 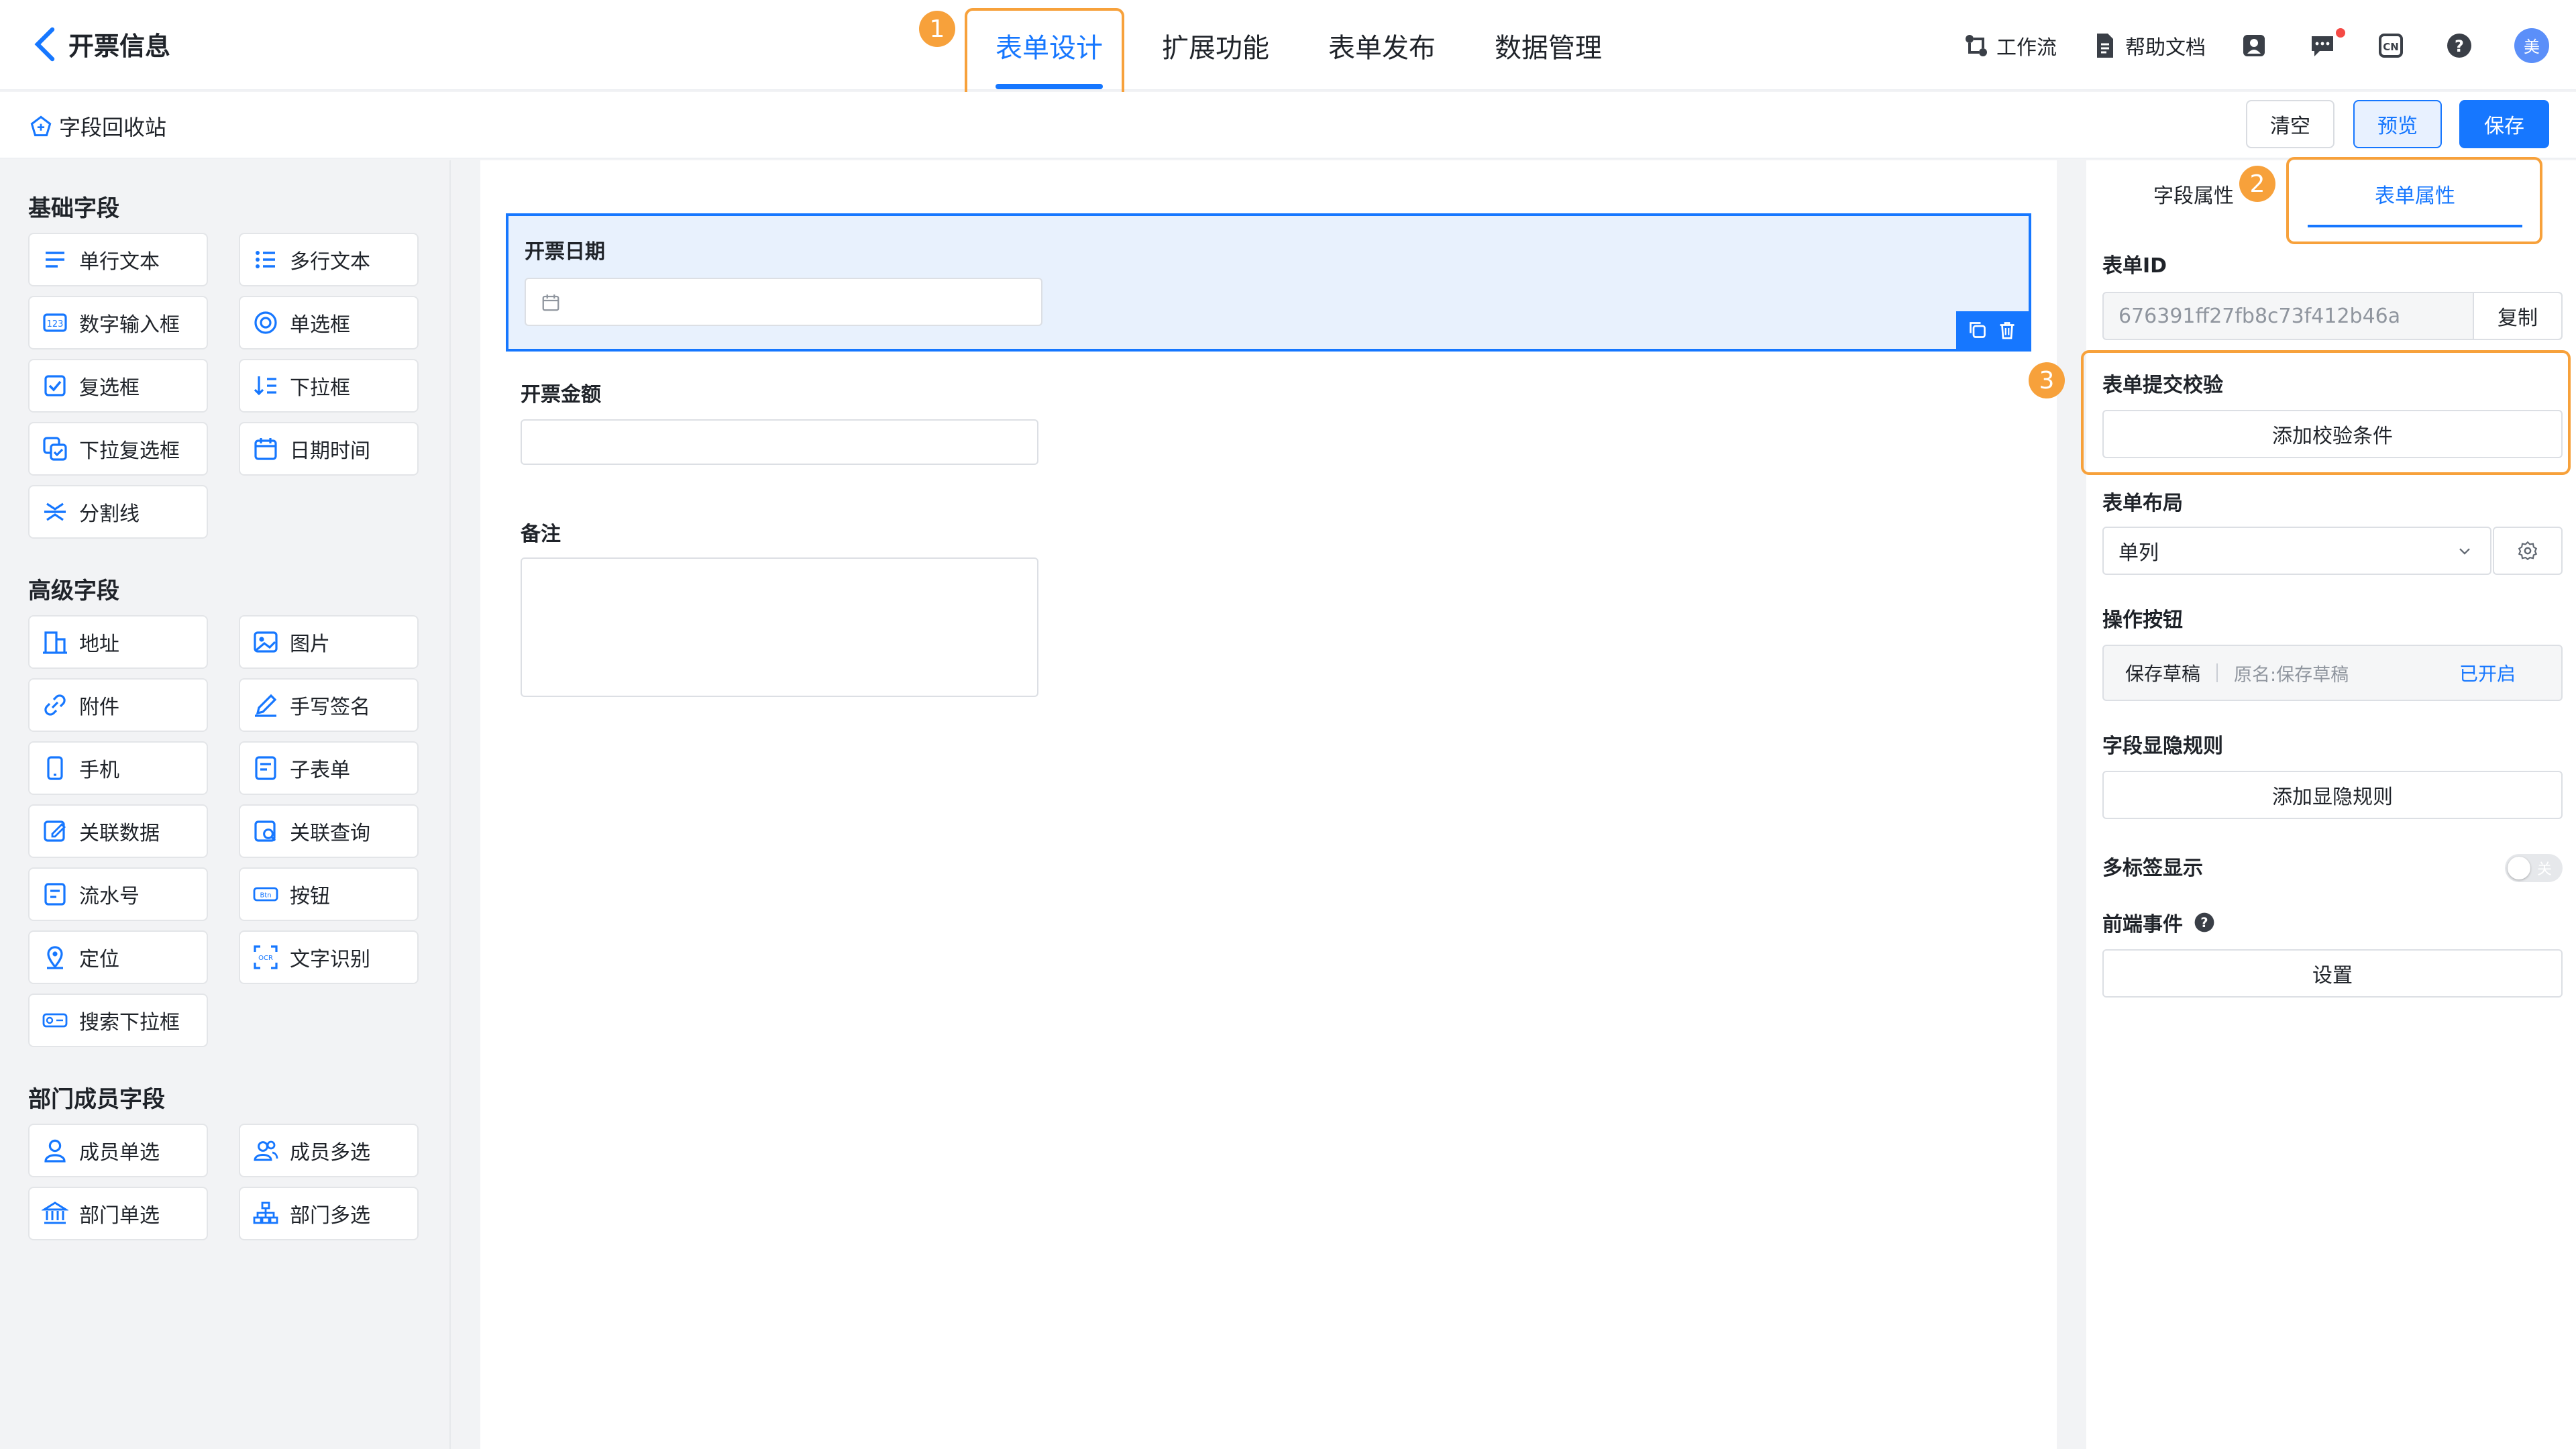 I want to click on field-address: 地址, so click(x=118, y=642).